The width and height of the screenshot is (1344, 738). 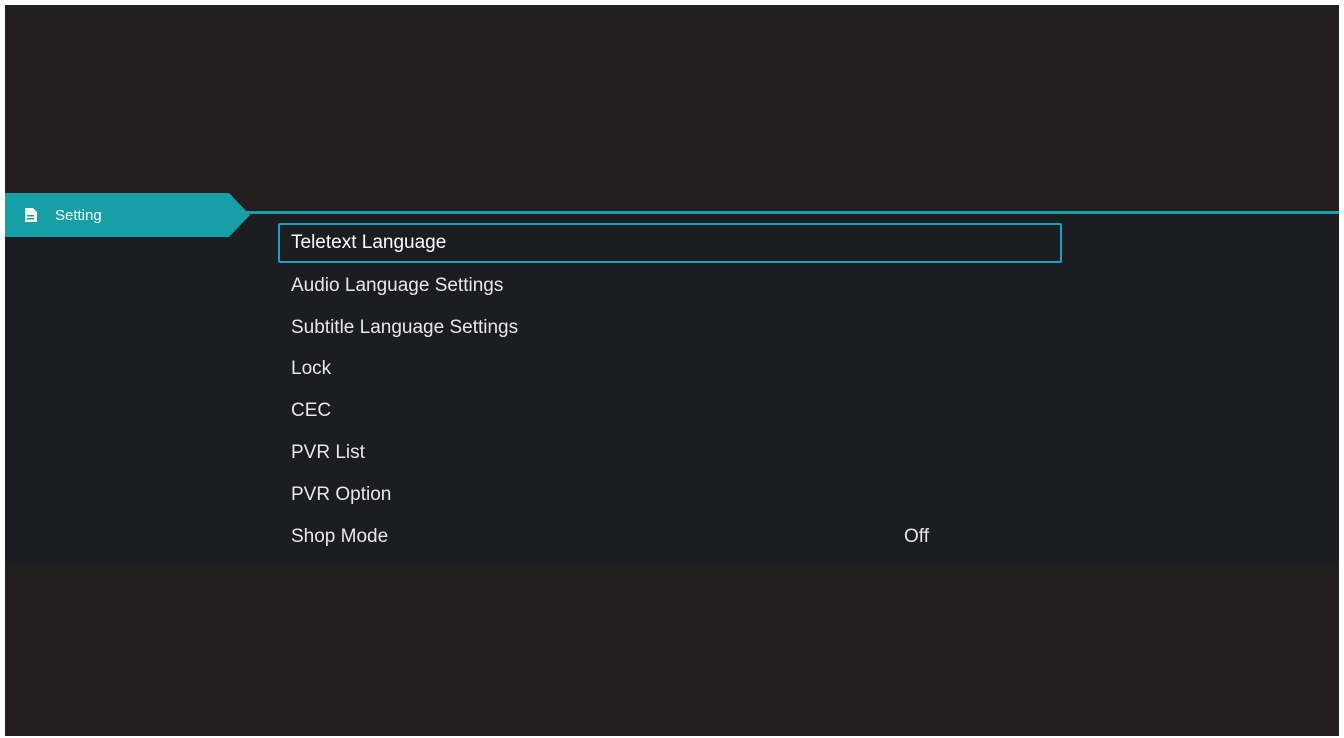 What do you see at coordinates (916, 536) in the screenshot?
I see `shop-mode-value: Off` at bounding box center [916, 536].